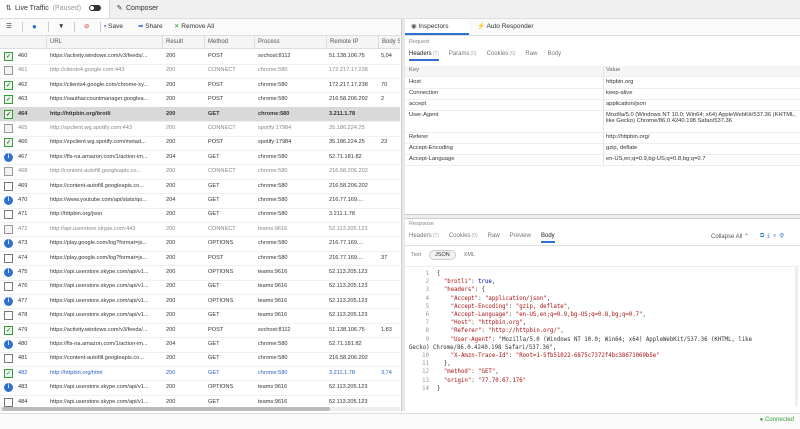  I want to click on session-body-size: 70, so click(384, 84).